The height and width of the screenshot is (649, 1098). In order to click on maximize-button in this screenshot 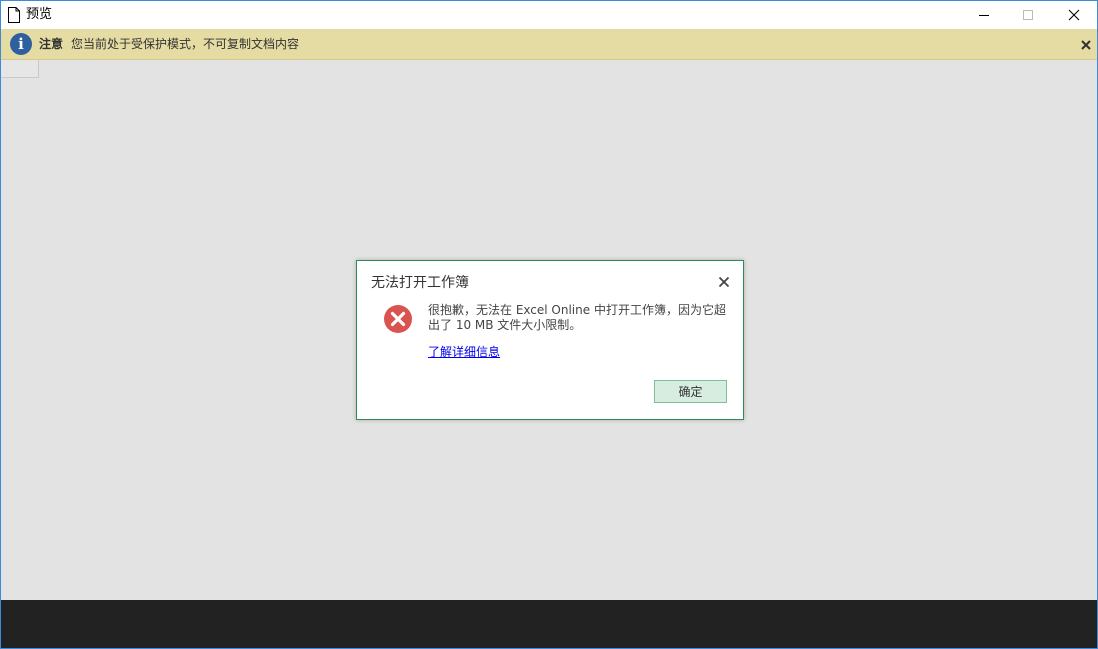, I will do `click(1028, 15)`.